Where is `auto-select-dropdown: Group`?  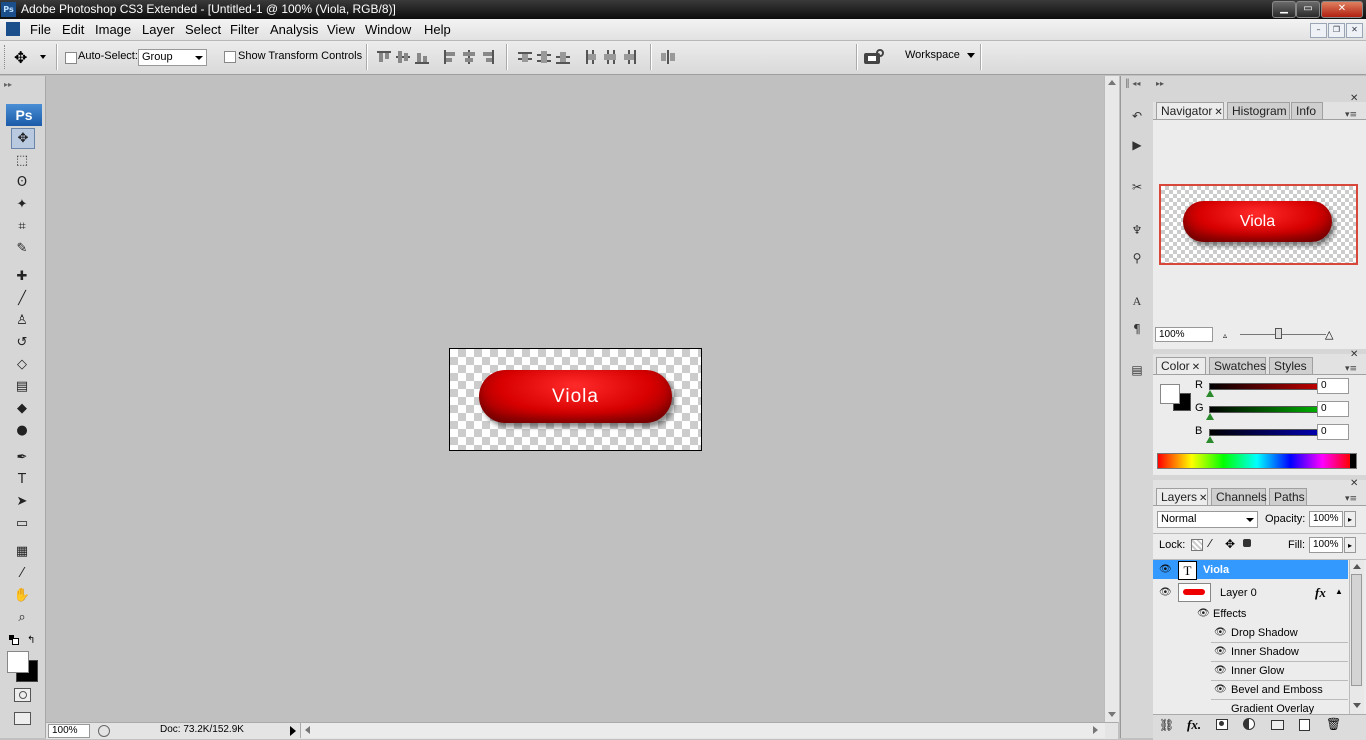 auto-select-dropdown: Group is located at coordinates (172, 57).